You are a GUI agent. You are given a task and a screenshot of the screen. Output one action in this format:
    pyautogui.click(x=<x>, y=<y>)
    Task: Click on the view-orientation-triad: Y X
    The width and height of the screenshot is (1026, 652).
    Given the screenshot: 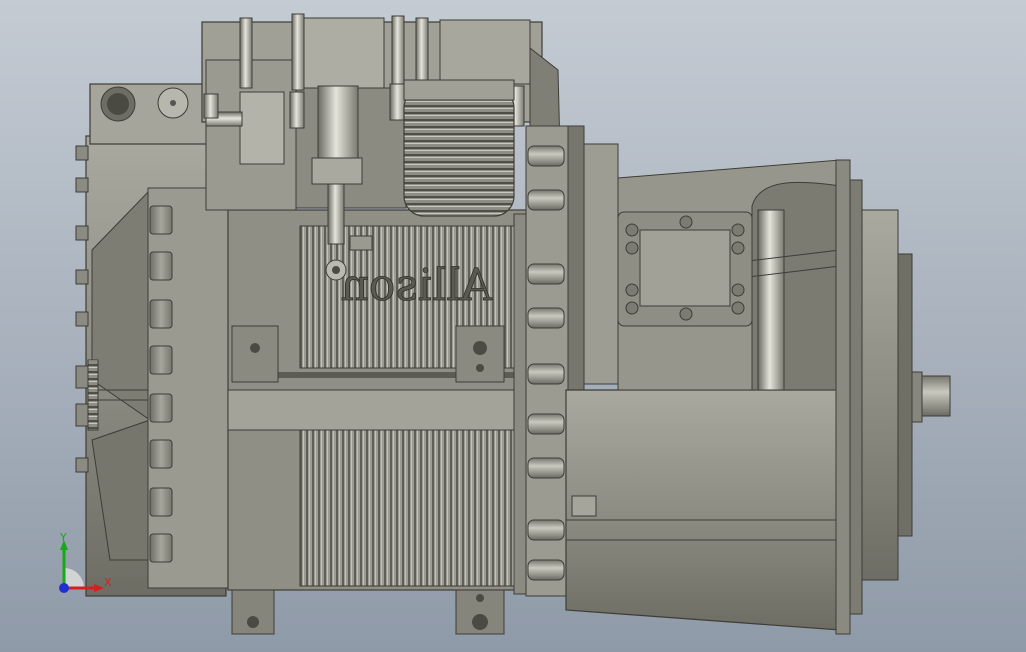 What is the action you would take?
    pyautogui.click(x=85, y=562)
    